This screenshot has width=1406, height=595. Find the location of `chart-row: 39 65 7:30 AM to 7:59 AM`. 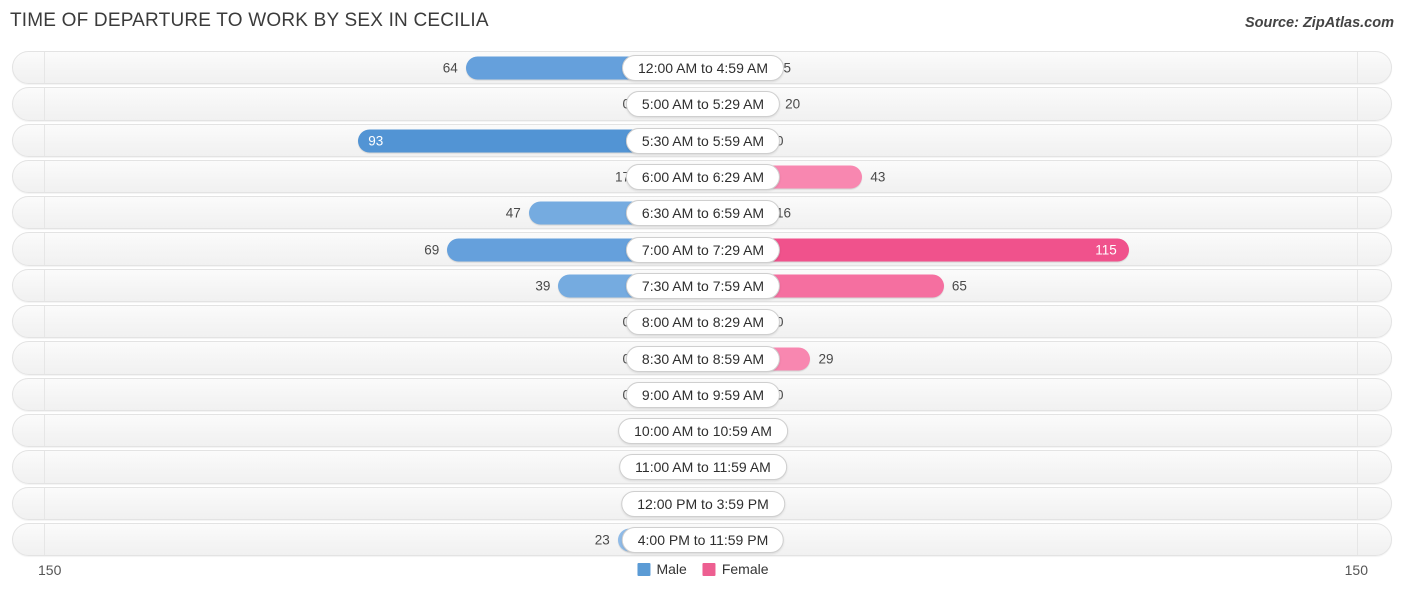

chart-row: 39 65 7:30 AM to 7:59 AM is located at coordinates (703, 286).